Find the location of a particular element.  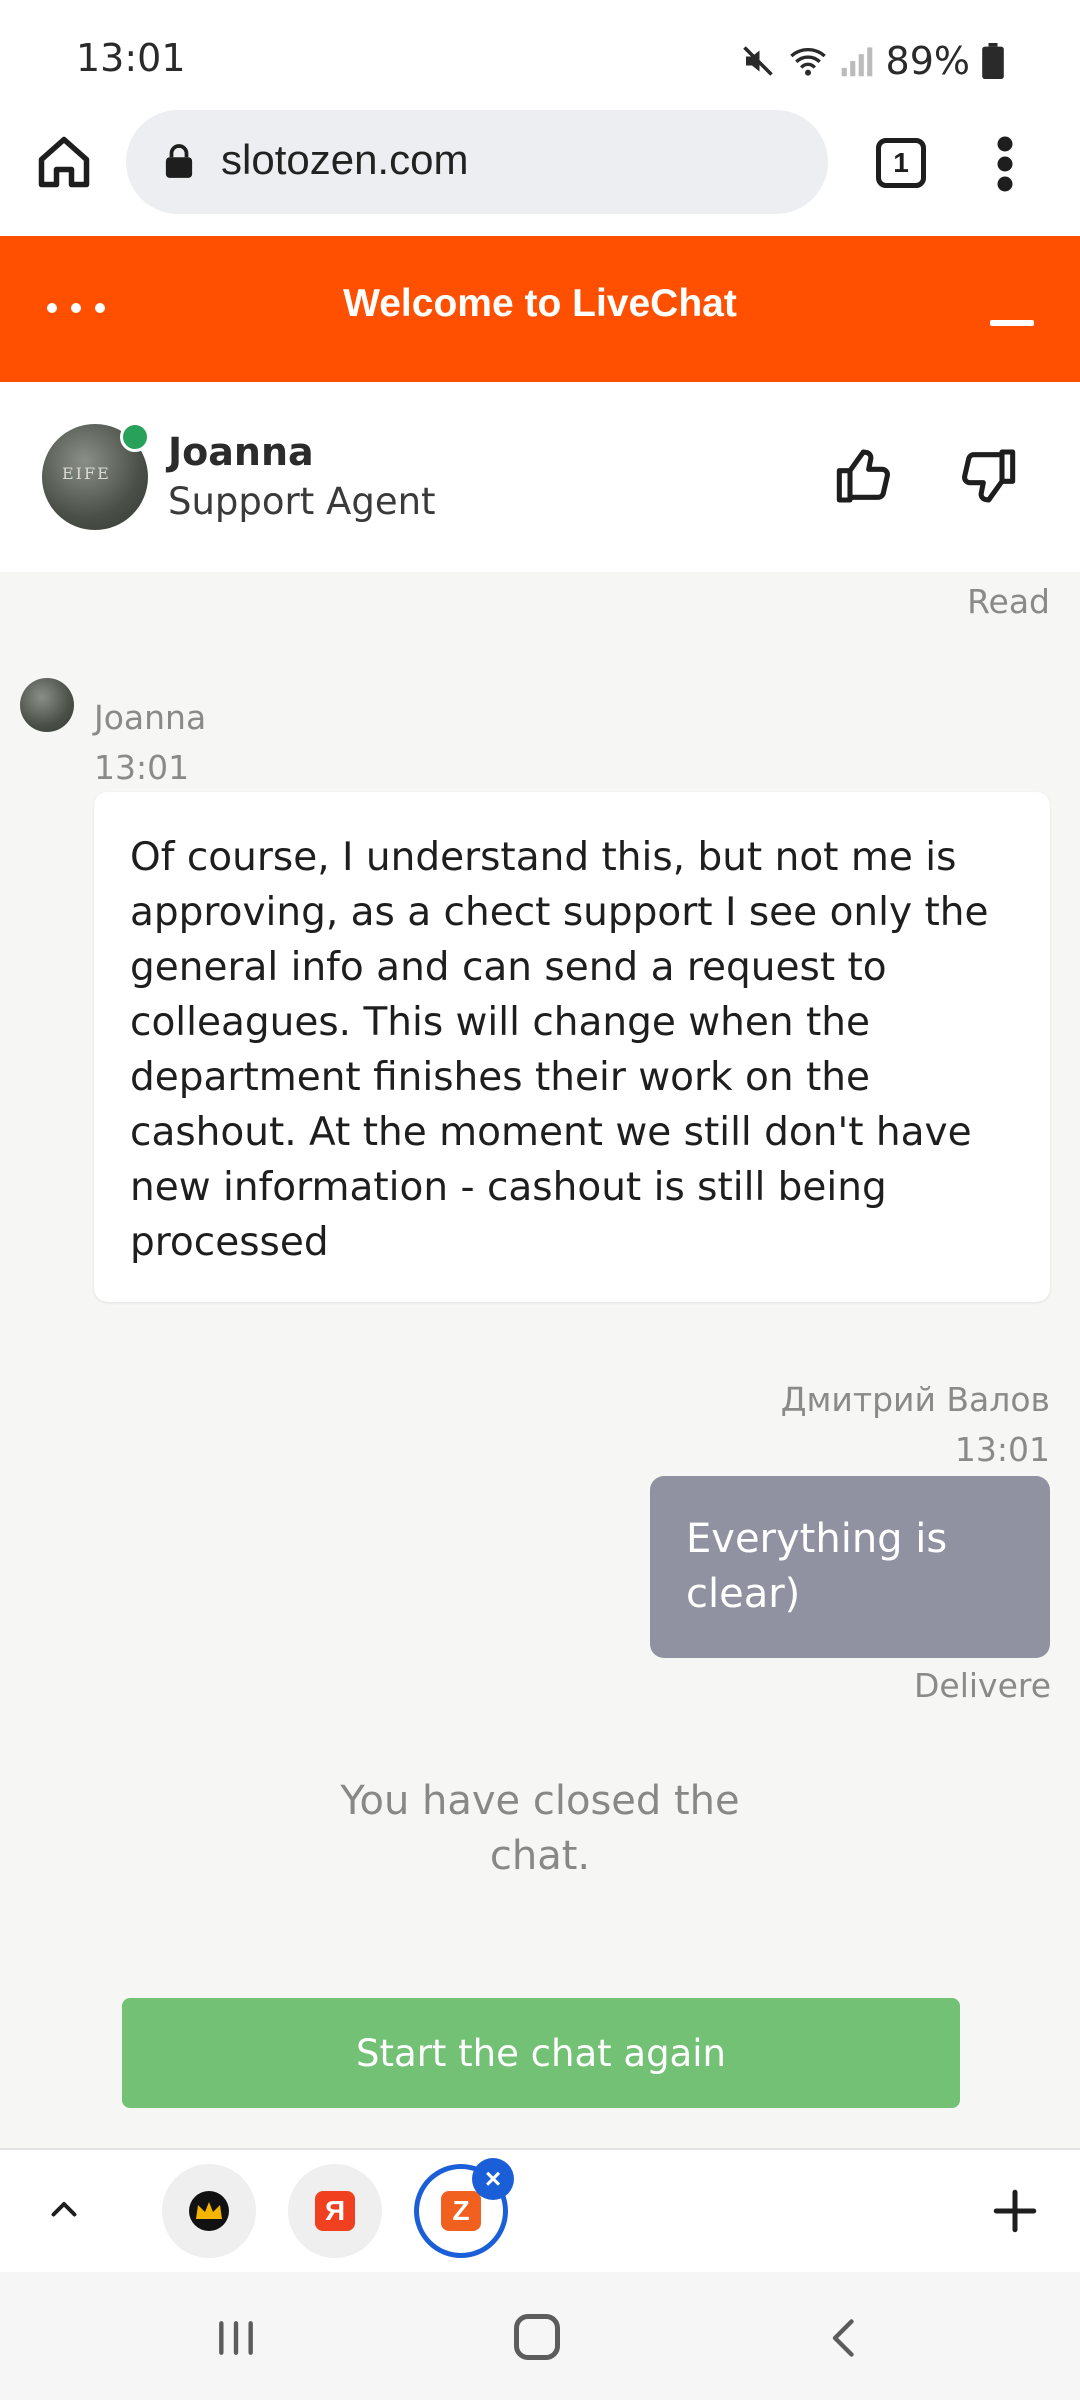

thumbs-down-icon is located at coordinates (986, 476).